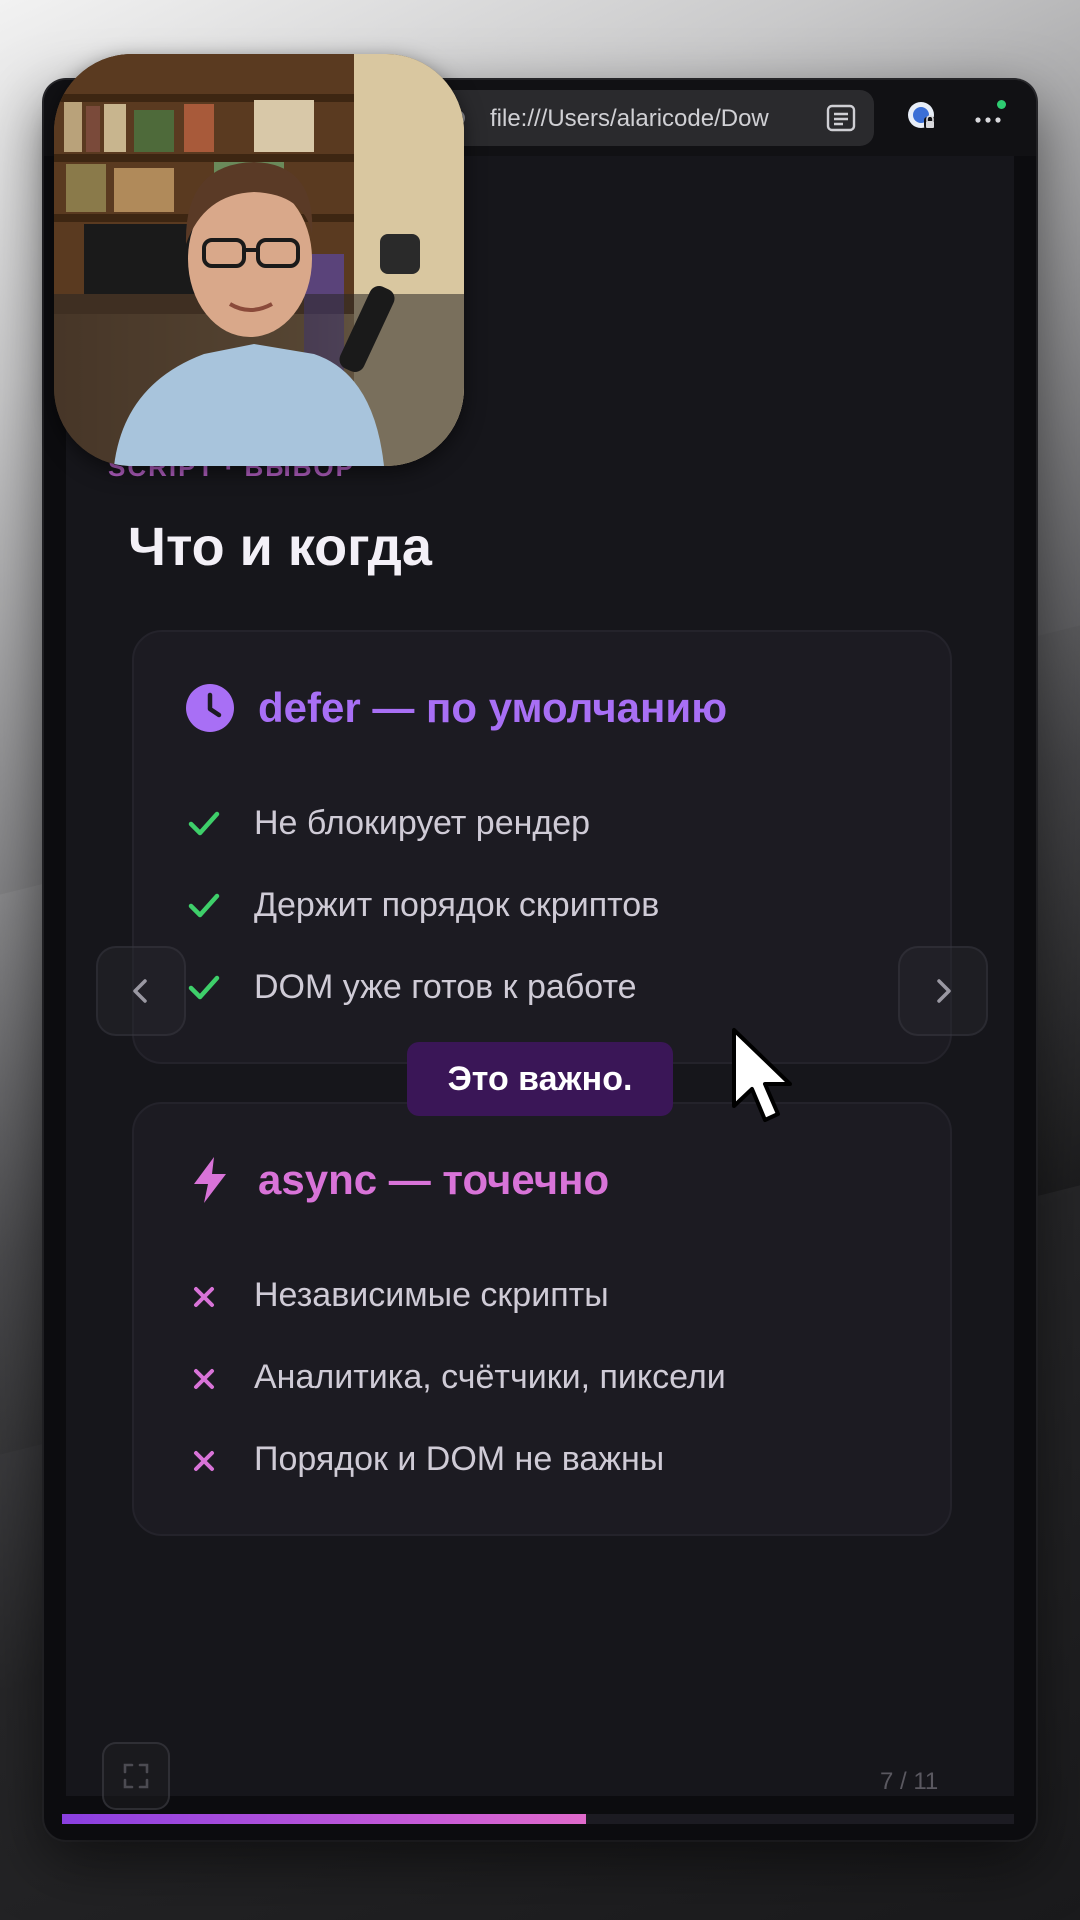 Image resolution: width=1080 pixels, height=1920 pixels. Describe the element at coordinates (493, 707) in the screenshot. I see `card-title: defer — по умолчанию` at that location.